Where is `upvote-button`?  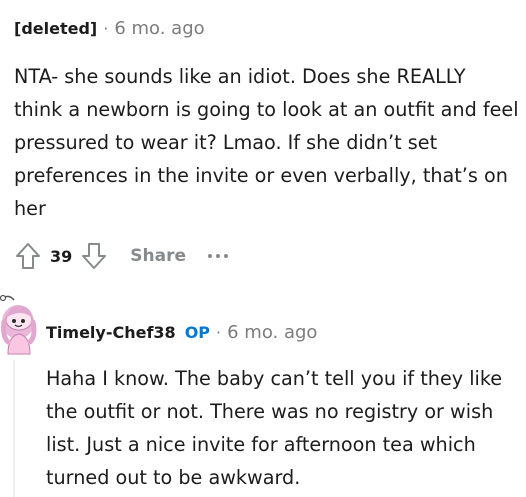 upvote-button is located at coordinates (28, 256).